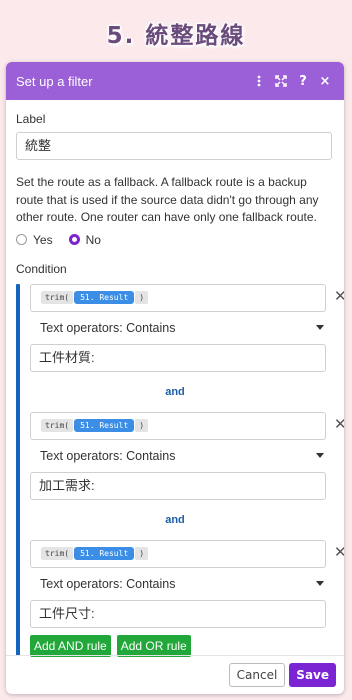 This screenshot has height=700, width=352. What do you see at coordinates (312, 675) in the screenshot?
I see `save-button: Save` at bounding box center [312, 675].